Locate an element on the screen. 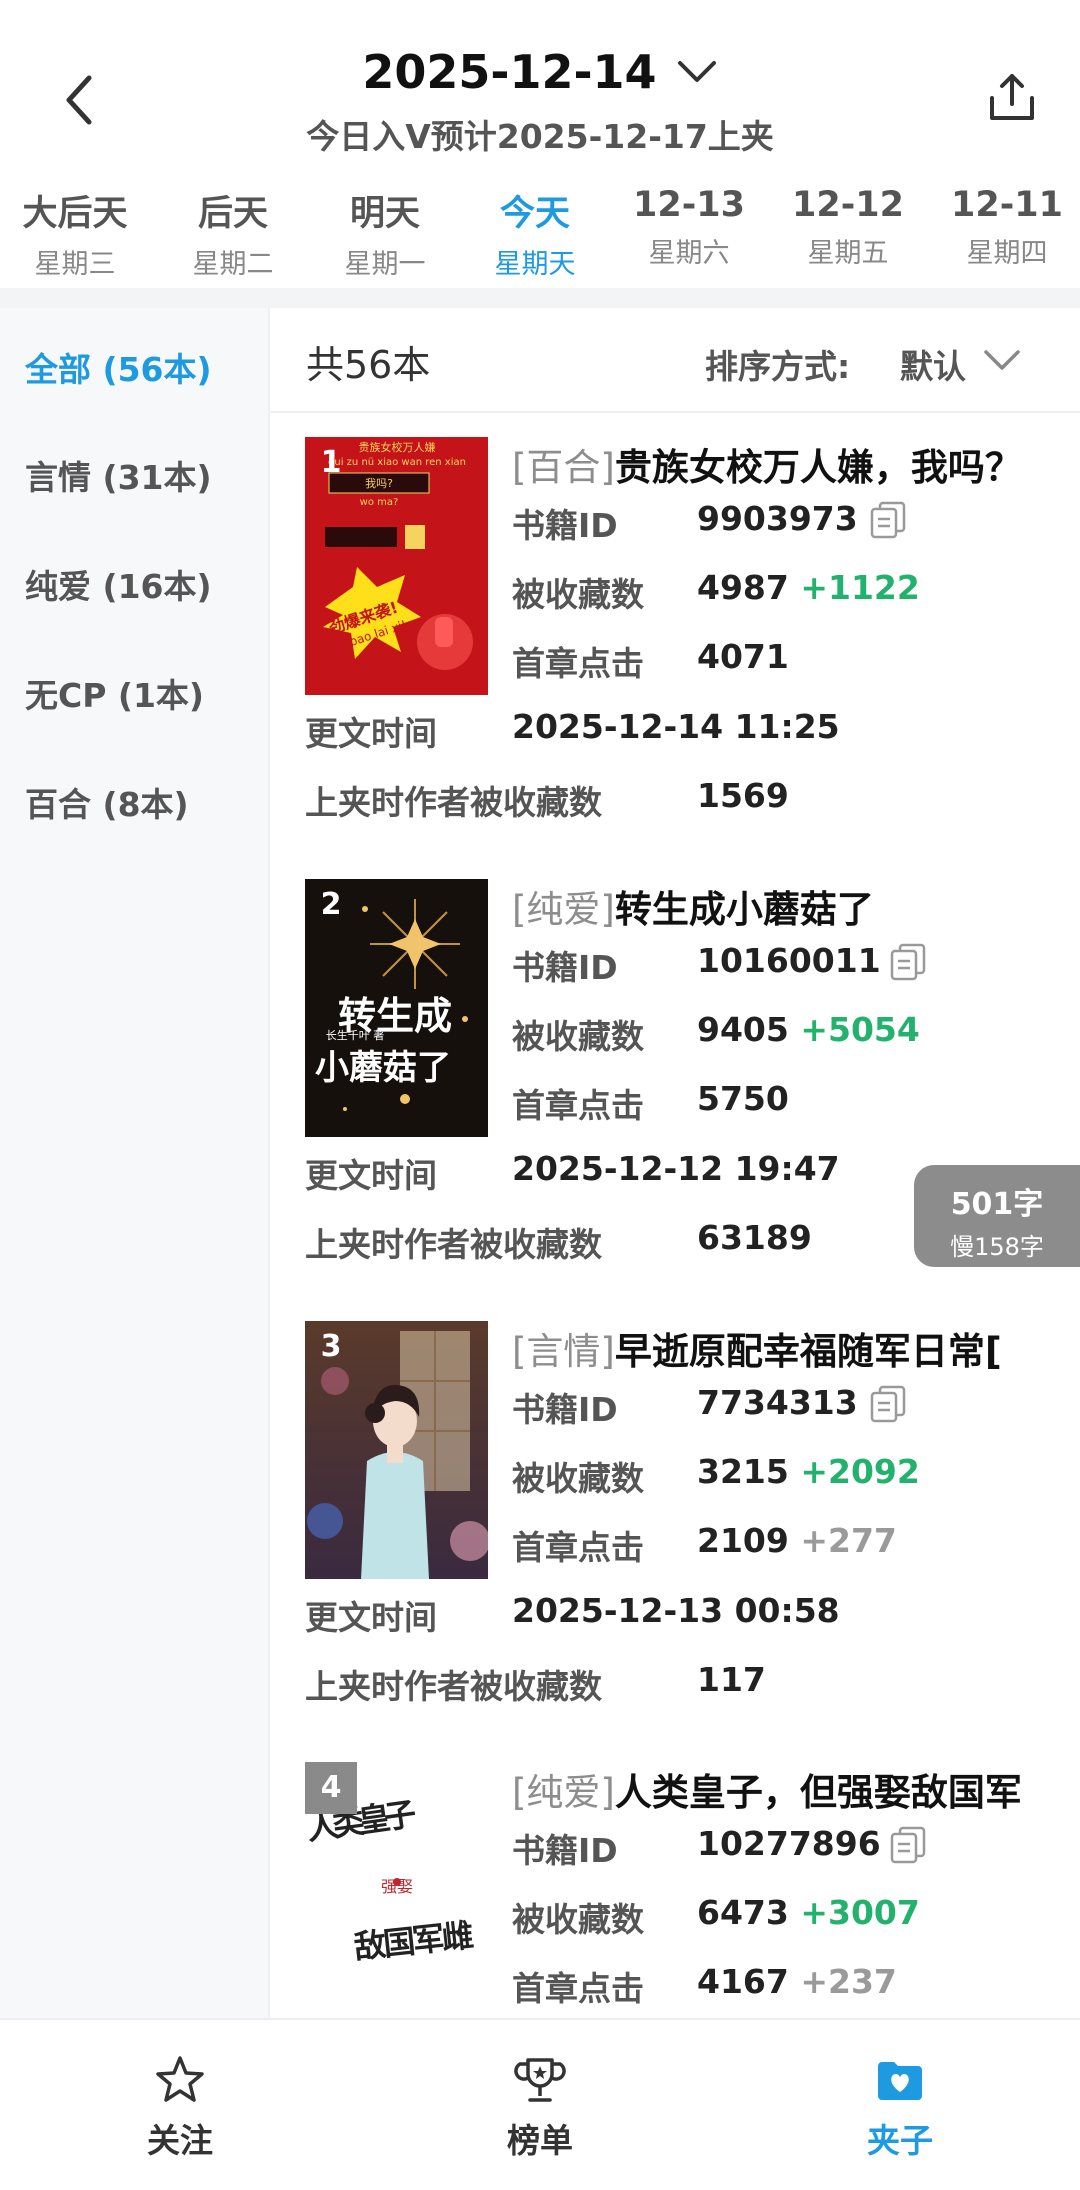 The height and width of the screenshot is (2190, 1080). nav-label: 夹子 is located at coordinates (900, 2140).